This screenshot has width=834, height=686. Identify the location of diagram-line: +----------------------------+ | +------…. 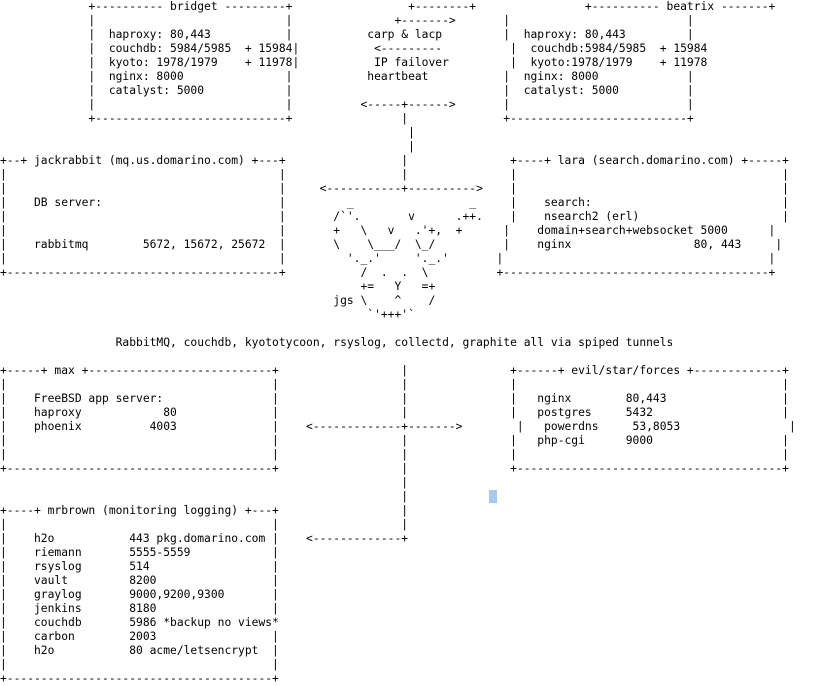
(347, 118).